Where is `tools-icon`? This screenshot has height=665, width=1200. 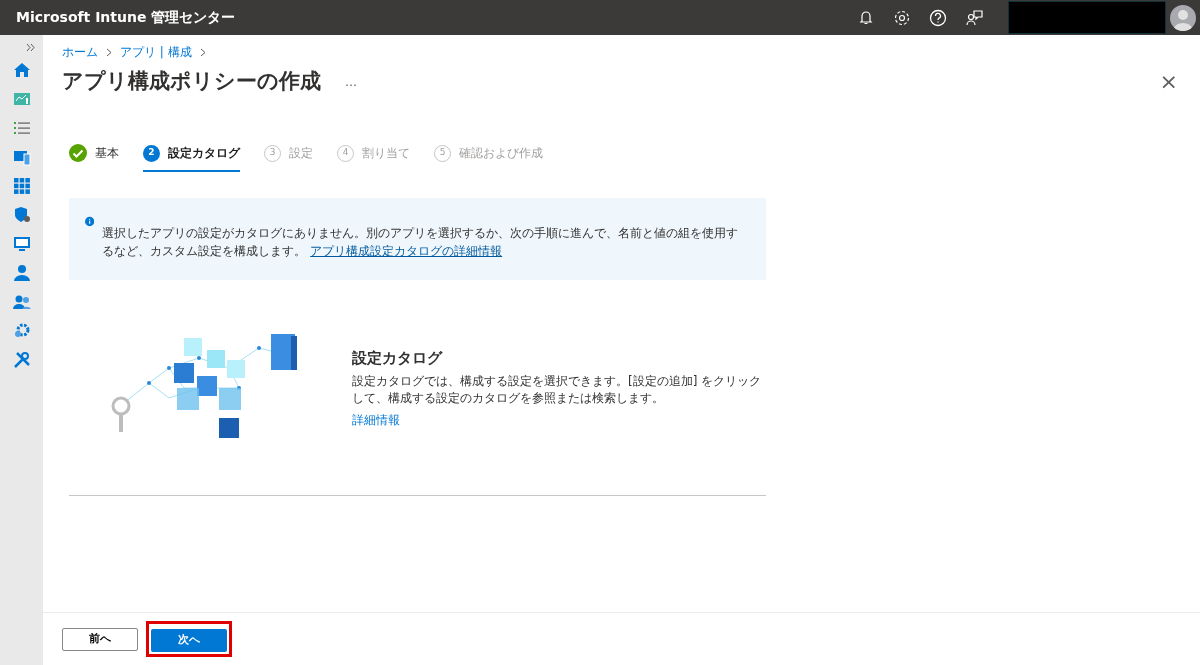
tools-icon is located at coordinates (21, 360).